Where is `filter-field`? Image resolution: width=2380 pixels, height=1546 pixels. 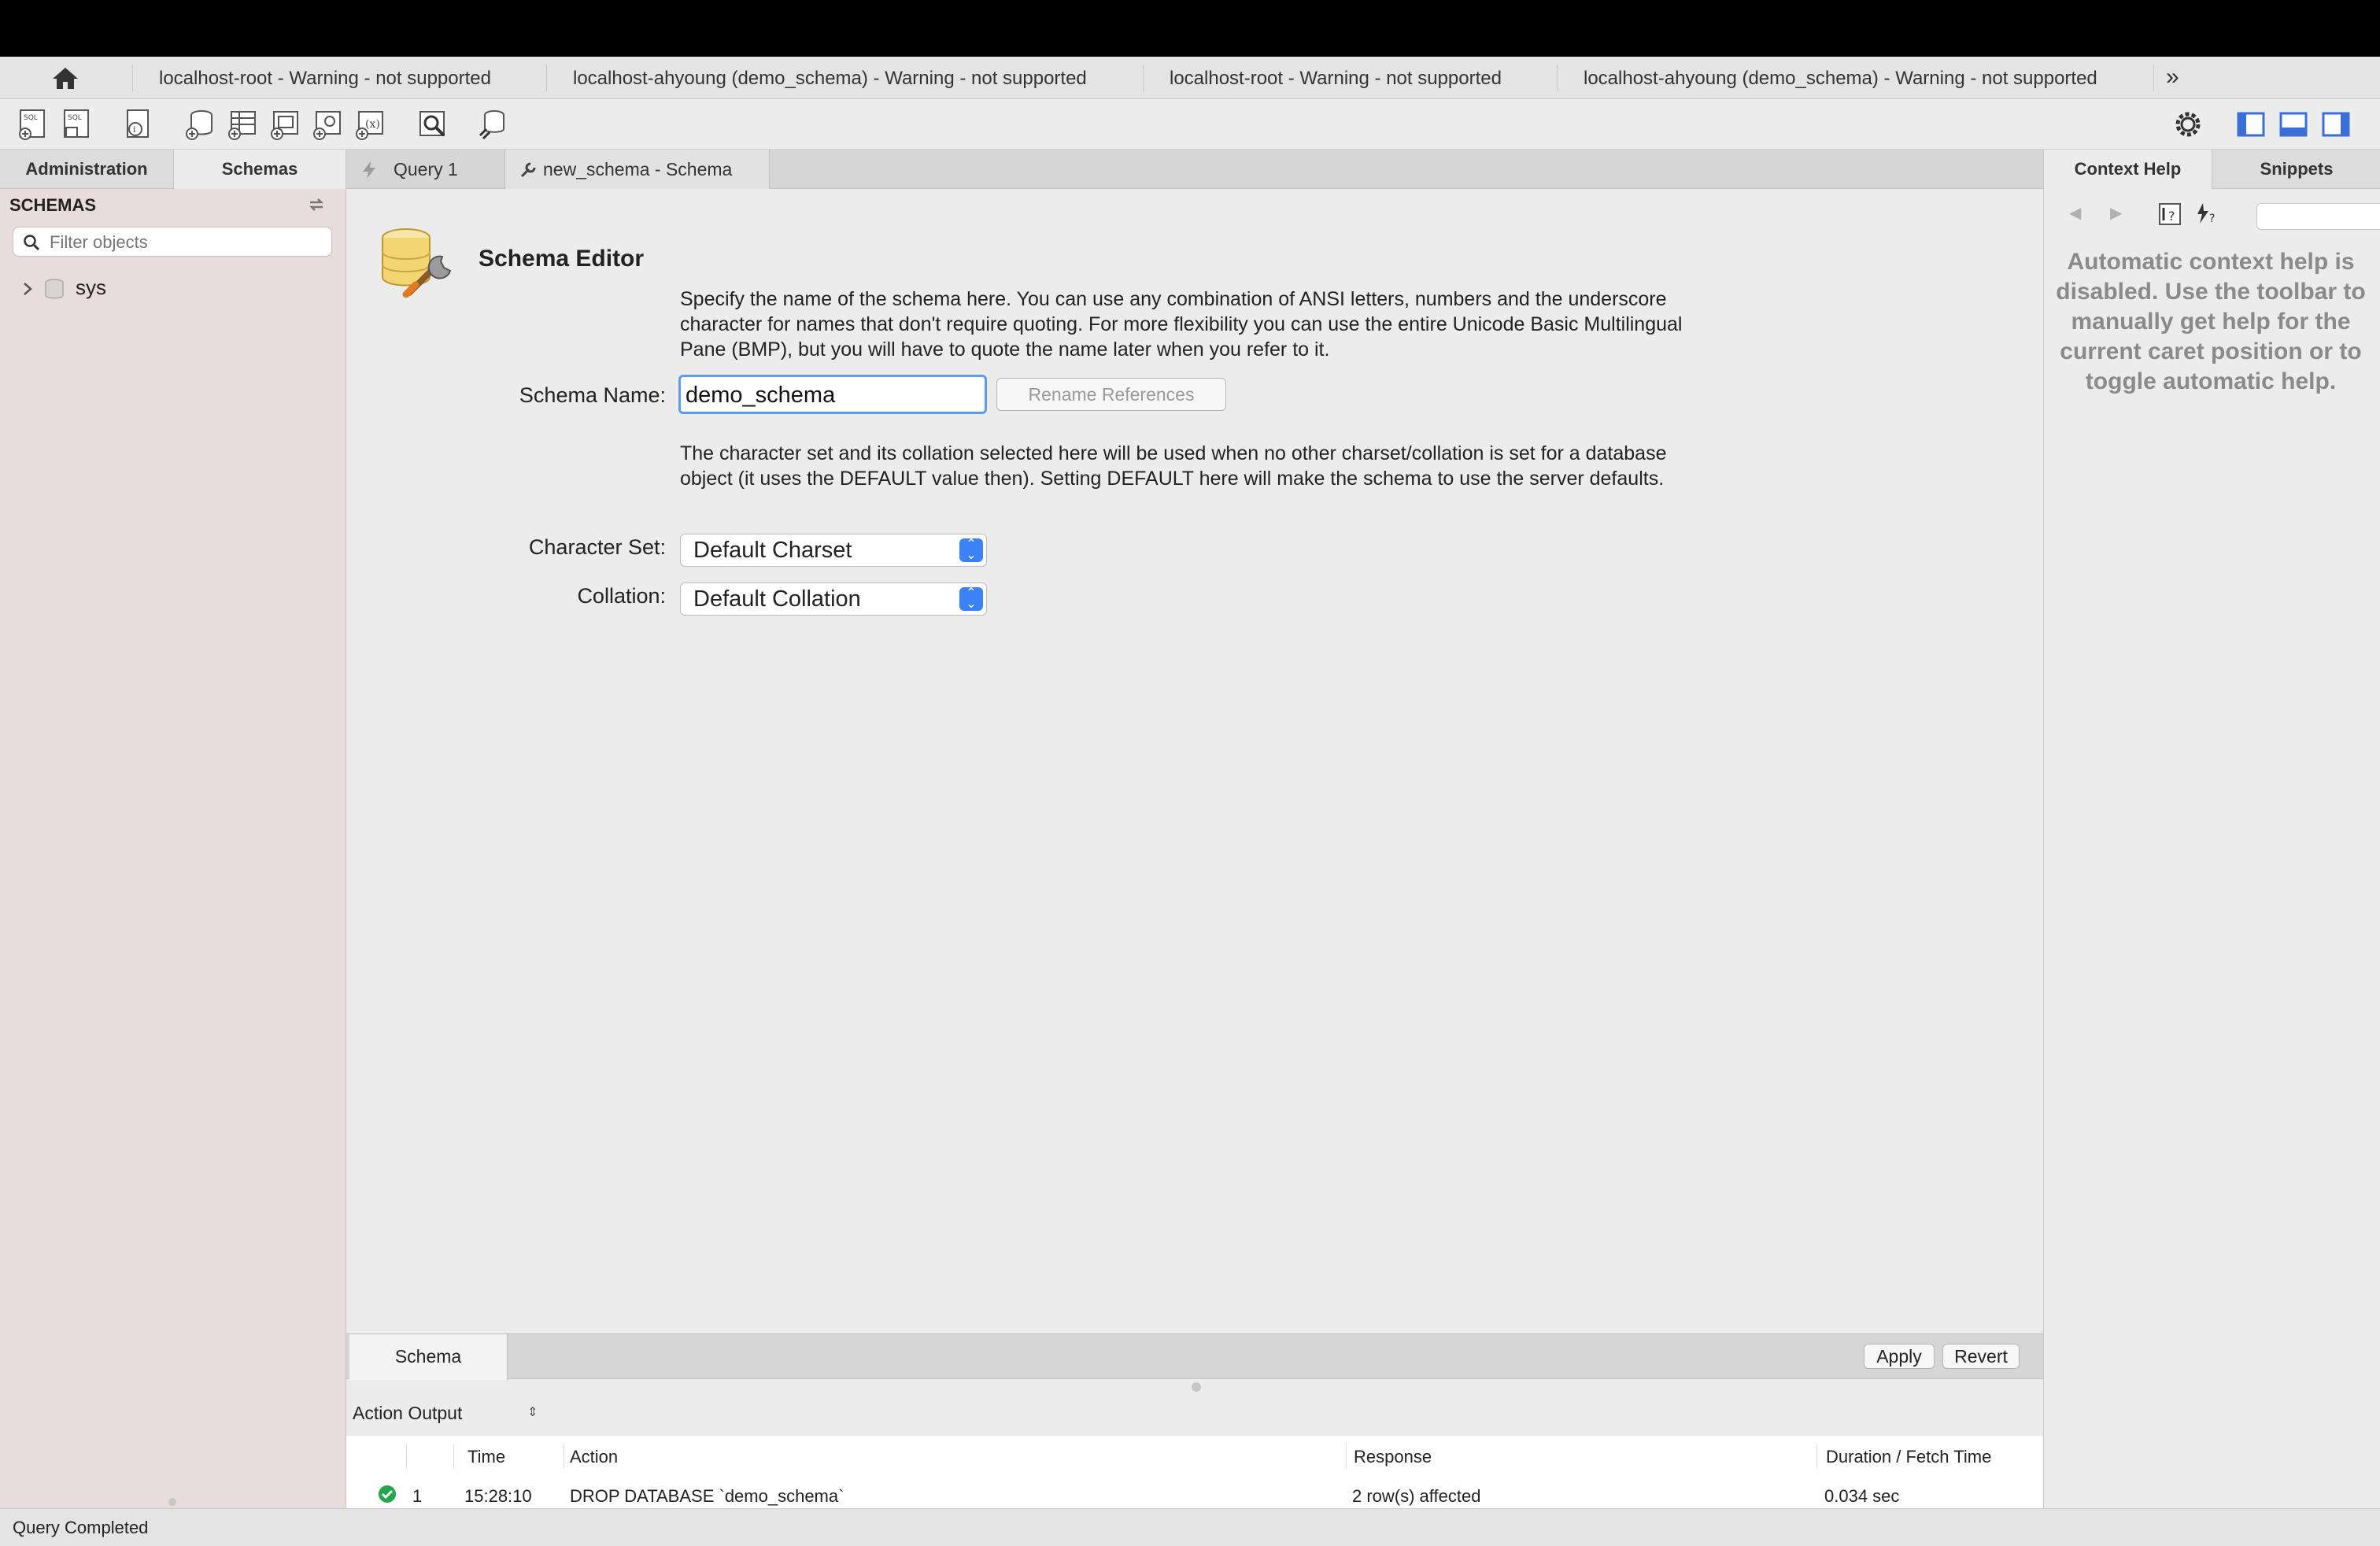 filter-field is located at coordinates (172, 242).